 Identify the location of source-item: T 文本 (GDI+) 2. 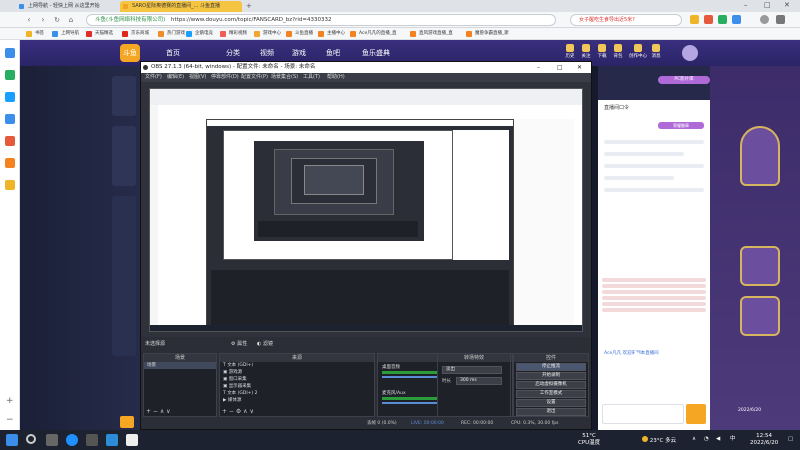
(297, 393).